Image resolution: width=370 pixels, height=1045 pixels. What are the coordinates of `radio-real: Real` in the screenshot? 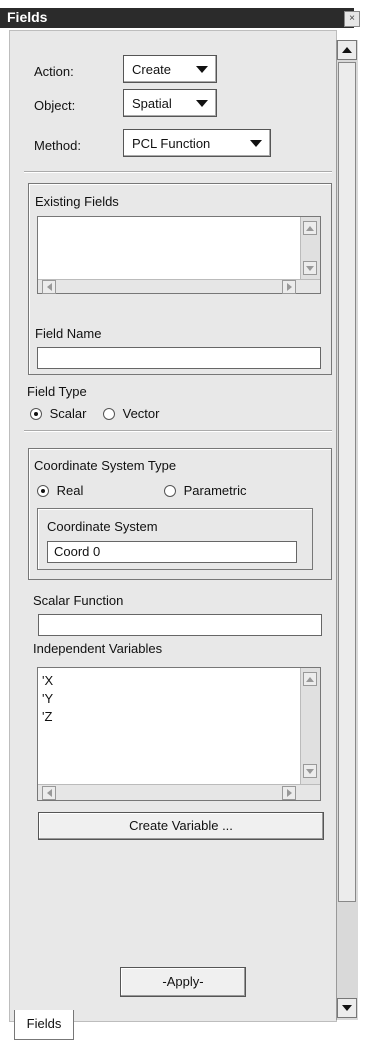 It's located at (60, 490).